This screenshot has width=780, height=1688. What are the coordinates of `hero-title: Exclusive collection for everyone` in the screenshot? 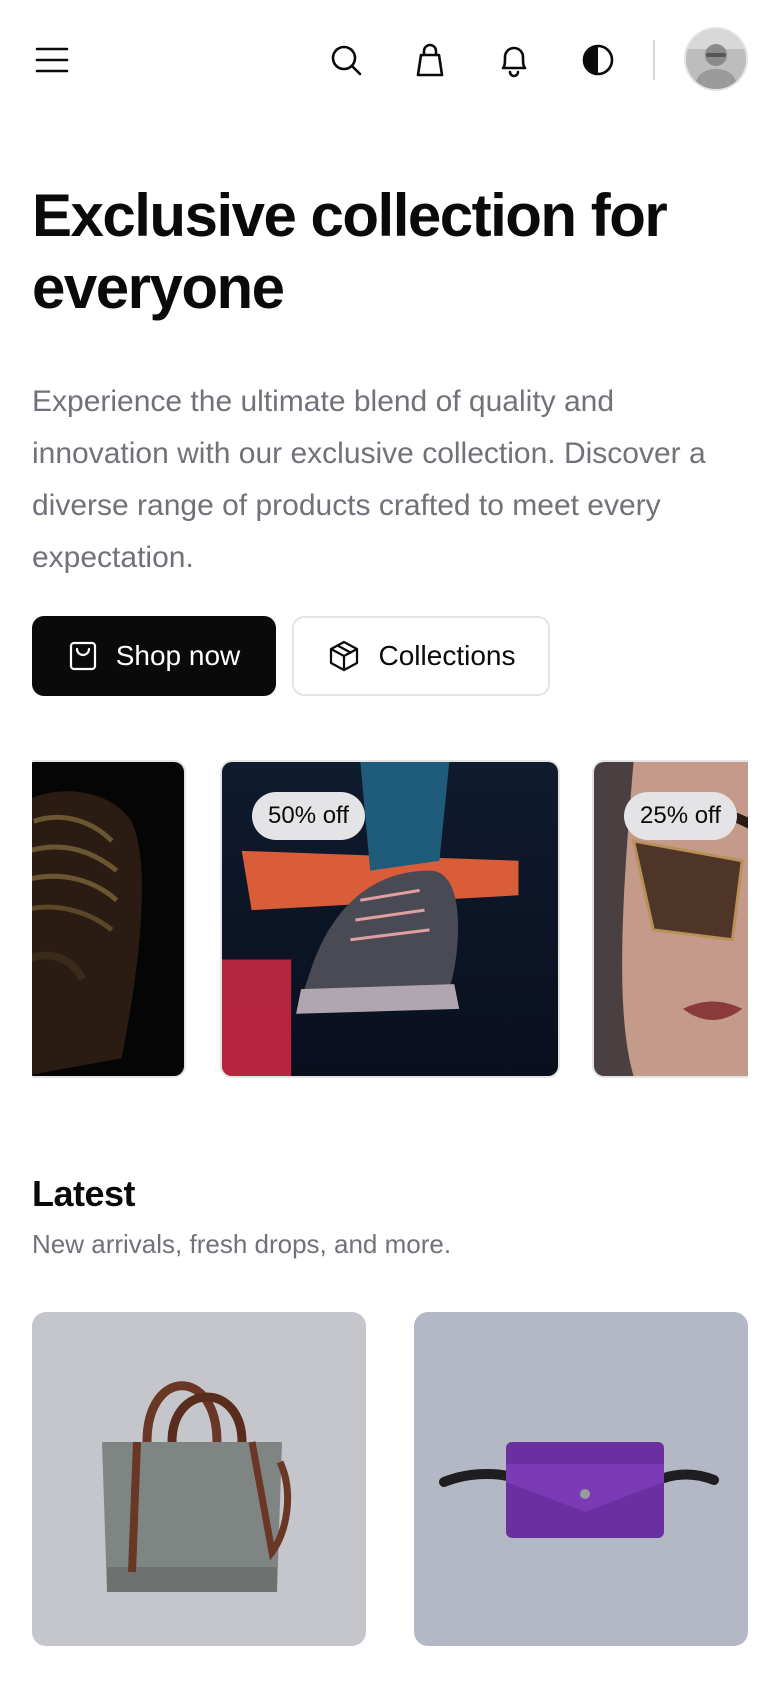 It's located at (350, 251).